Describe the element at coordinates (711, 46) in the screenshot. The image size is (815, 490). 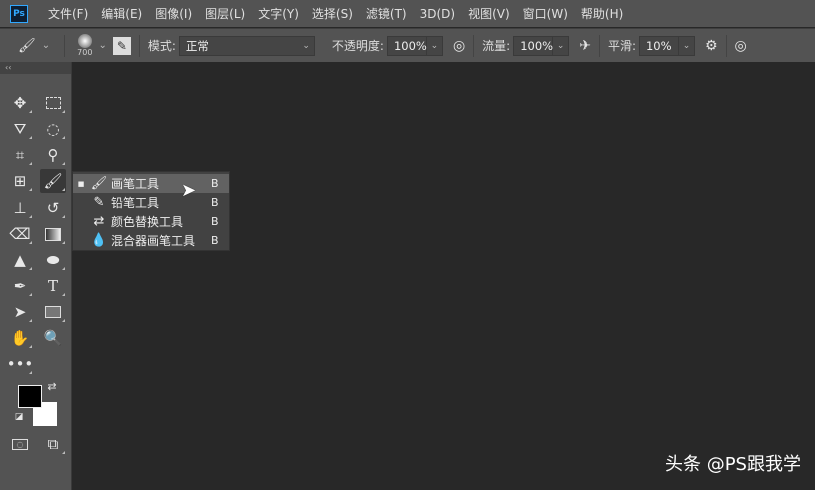
I see `gear-icon: ⚙` at that location.